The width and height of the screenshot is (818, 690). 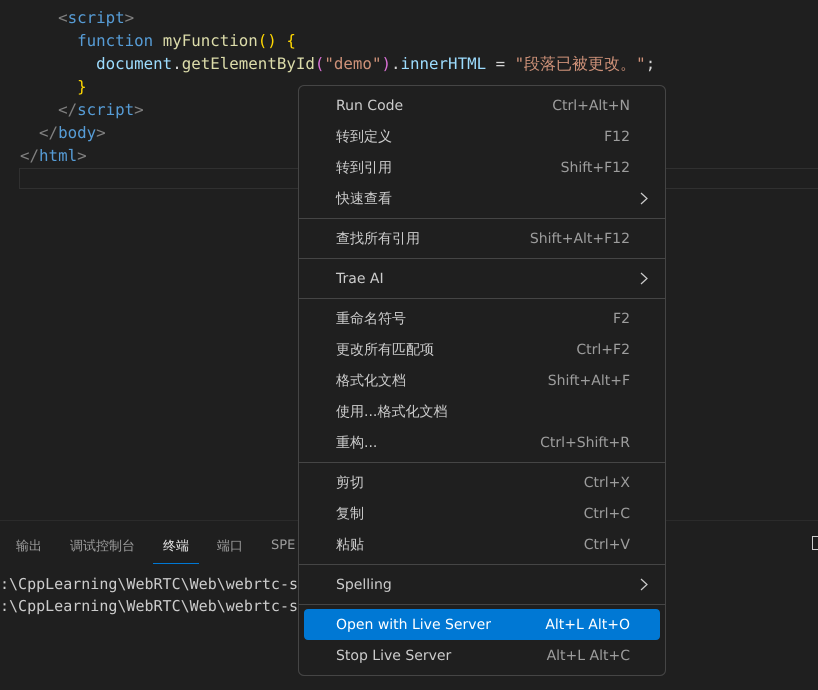 What do you see at coordinates (482, 544) in the screenshot?
I see `menu-item: 粘贴 Ctrl+V` at bounding box center [482, 544].